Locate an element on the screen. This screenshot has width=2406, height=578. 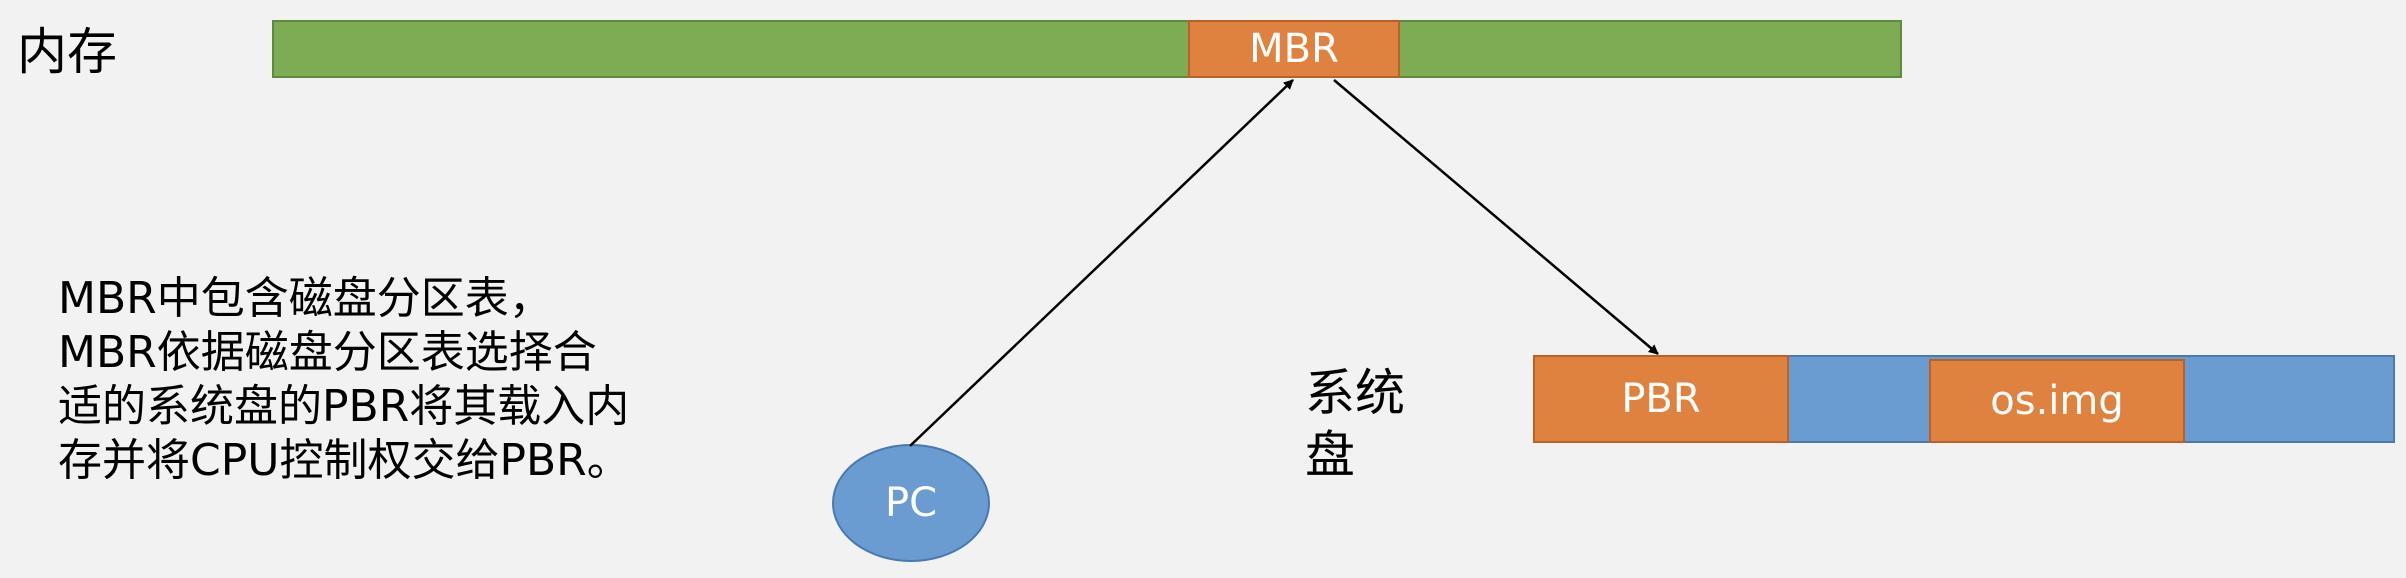
pc-to-mbr-arrow is located at coordinates (1101, 263).